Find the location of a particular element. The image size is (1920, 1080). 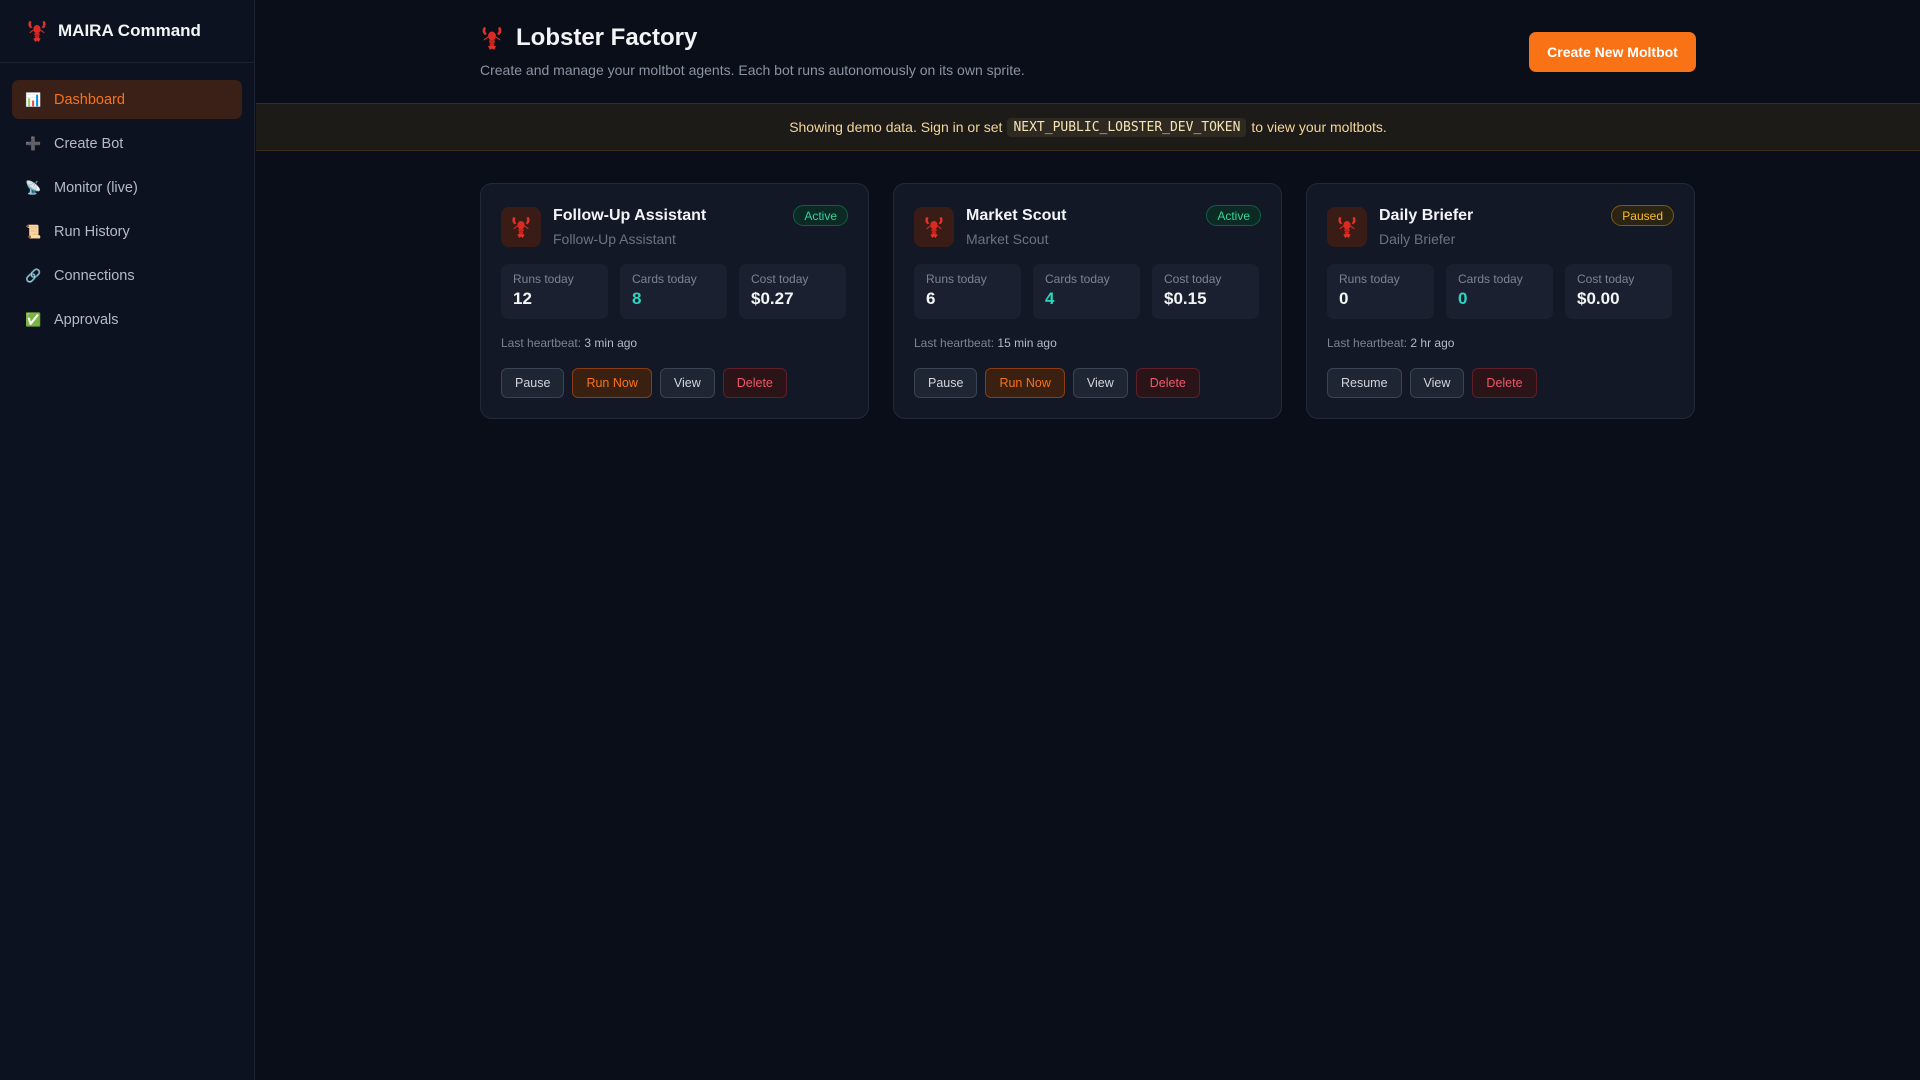

sidebar-item-connections: 🔗 Connections is located at coordinates (127, 275).